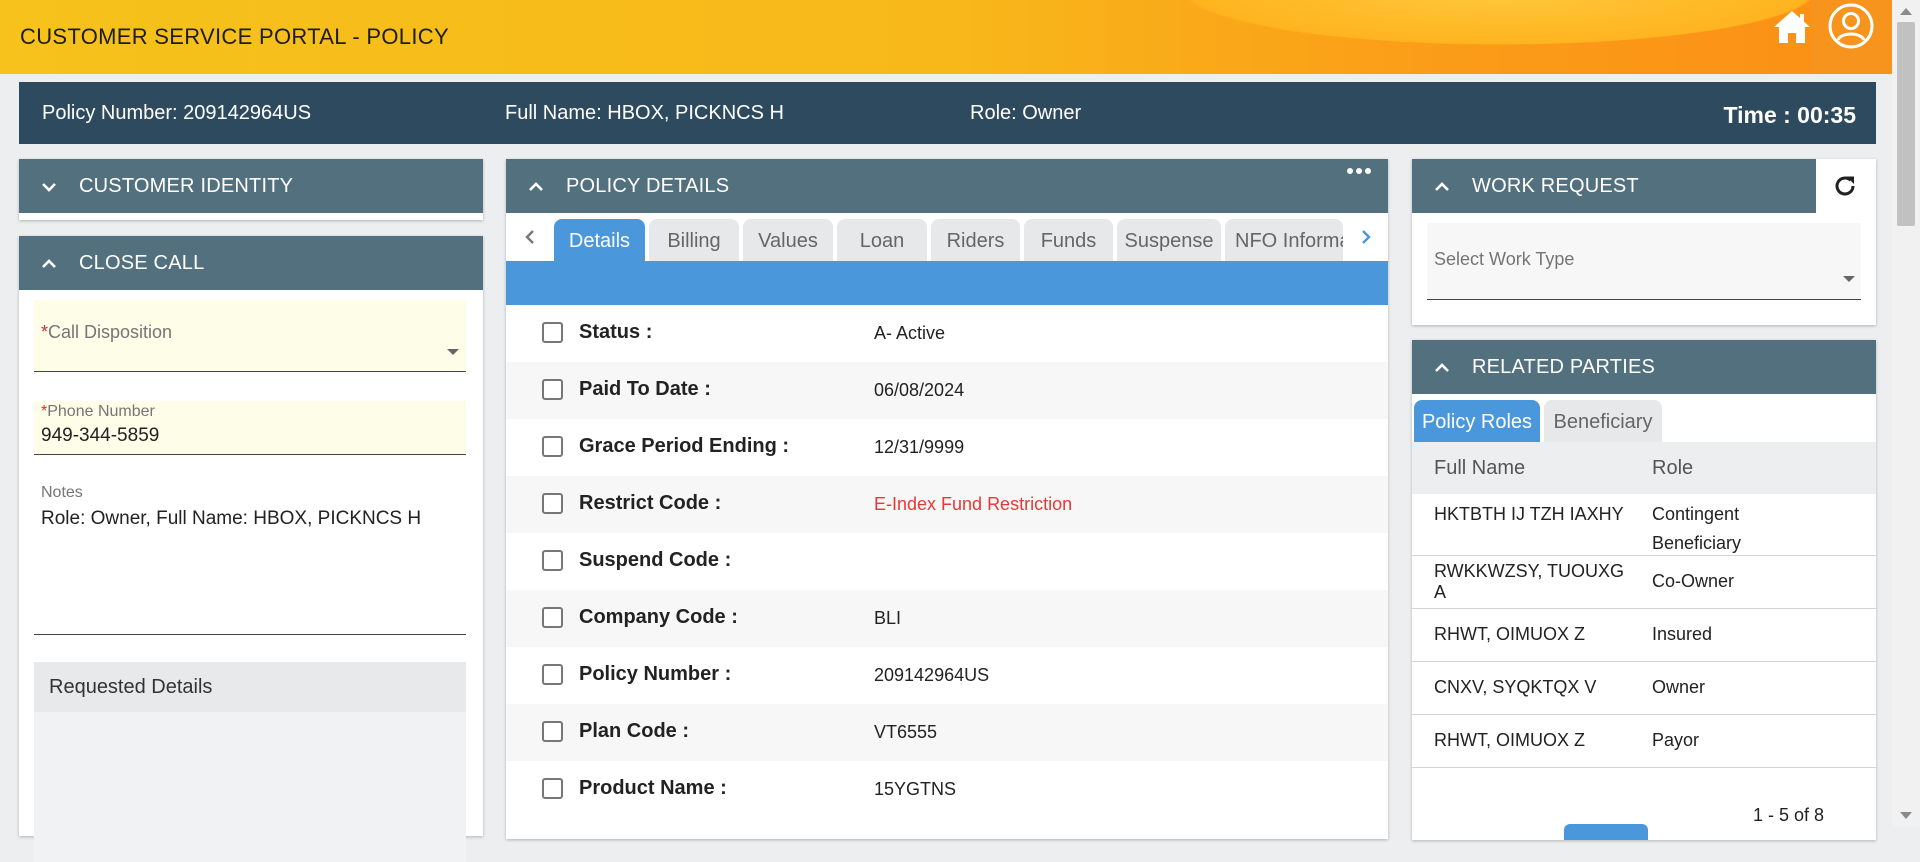 Image resolution: width=1920 pixels, height=862 pixels. I want to click on close-call-header: CLOSE CALL, so click(251, 263).